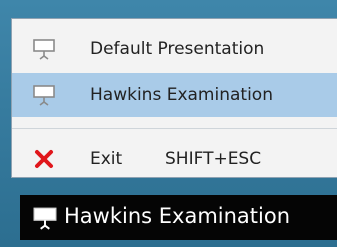 The height and width of the screenshot is (247, 337). Describe the element at coordinates (106, 159) in the screenshot. I see `menu-item-label: Exit` at that location.